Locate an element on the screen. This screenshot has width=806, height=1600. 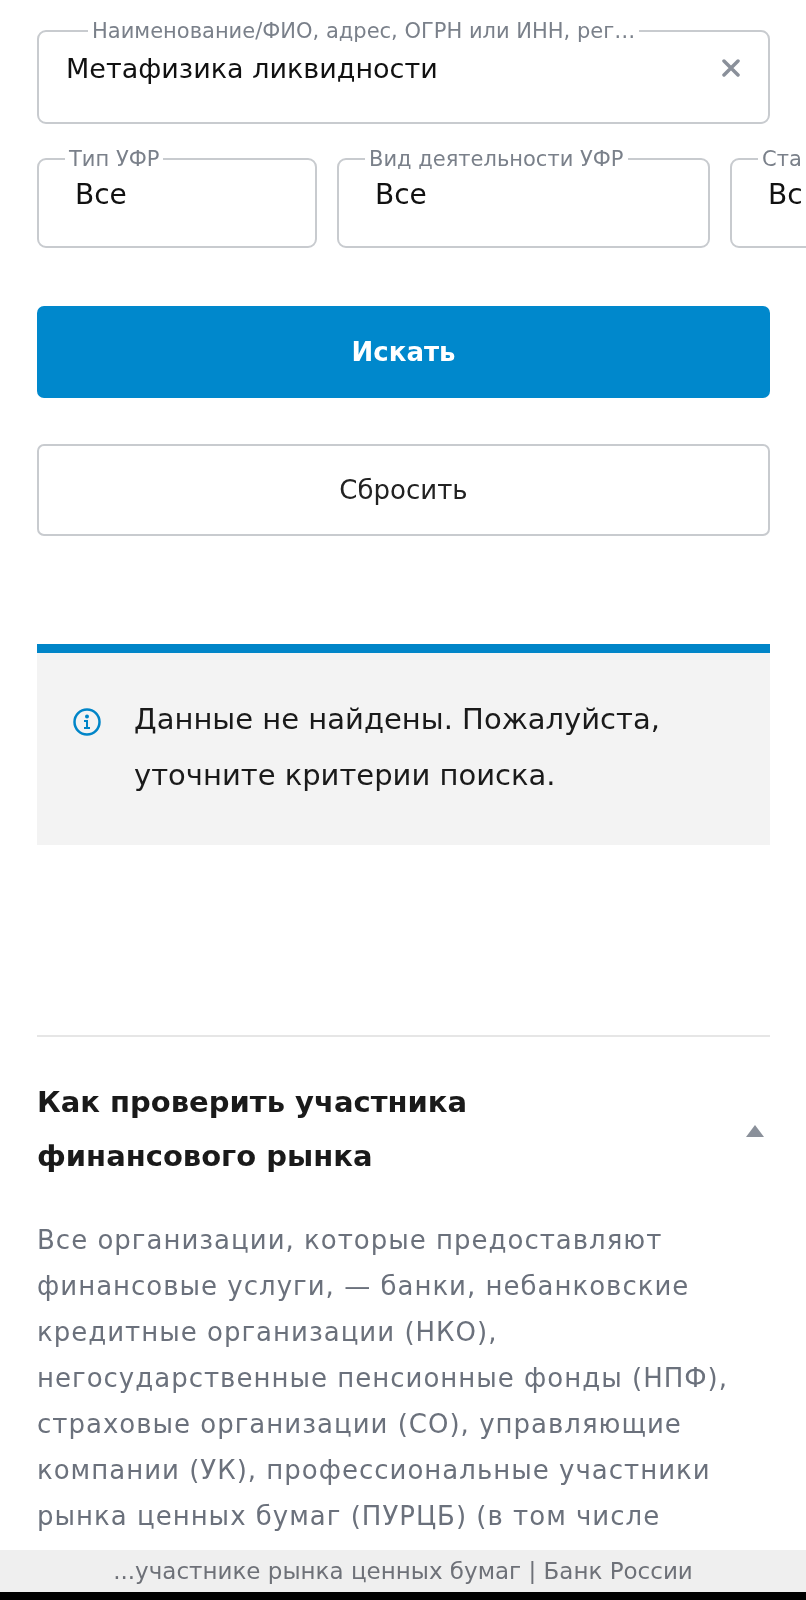
filter-dropdown: Вид деятельности УФР Все is located at coordinates (523, 198).